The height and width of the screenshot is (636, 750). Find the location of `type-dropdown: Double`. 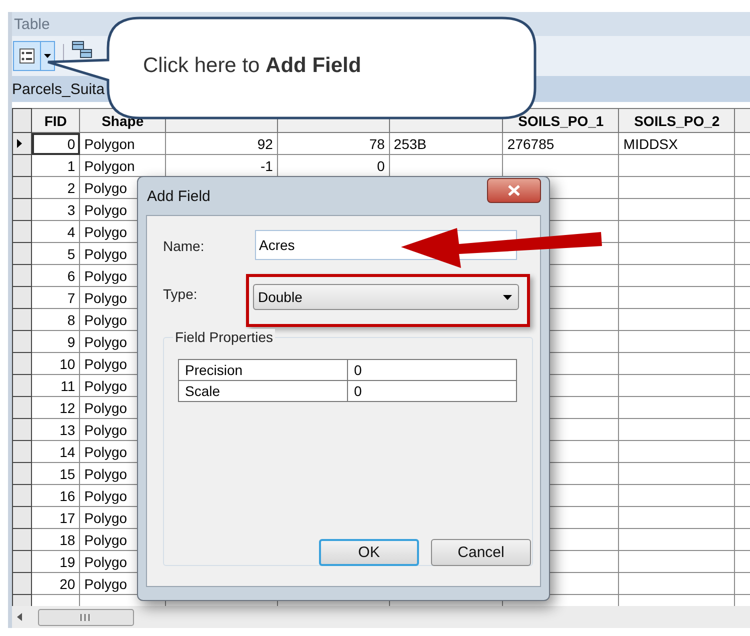

type-dropdown: Double is located at coordinates (386, 297).